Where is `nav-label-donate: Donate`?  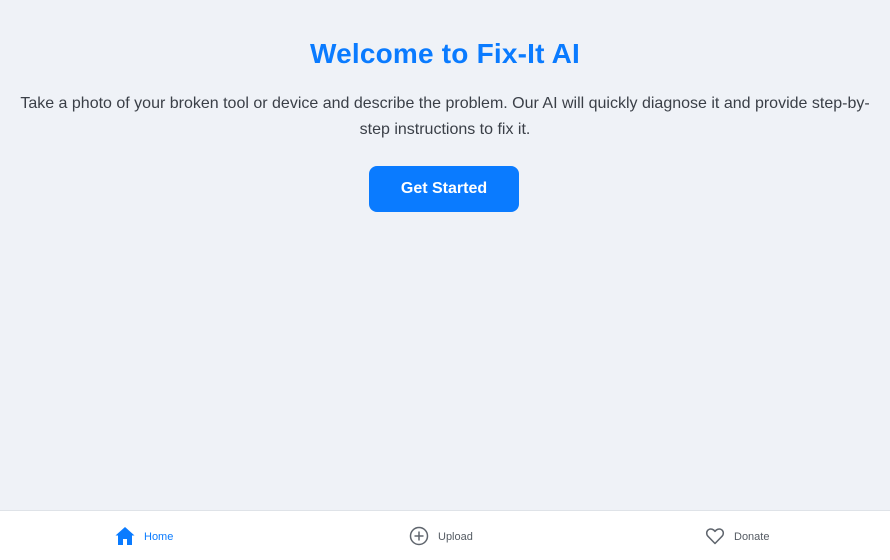
nav-label-donate: Donate is located at coordinates (752, 536).